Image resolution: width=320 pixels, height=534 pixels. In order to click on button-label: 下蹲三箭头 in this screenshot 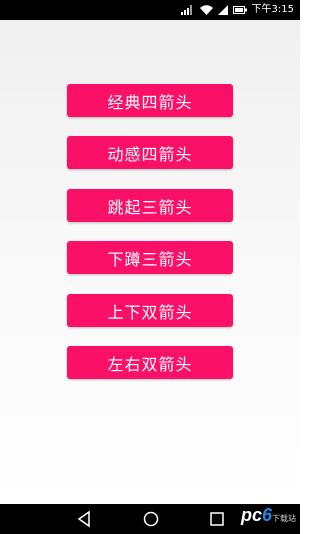, I will do `click(150, 259)`.